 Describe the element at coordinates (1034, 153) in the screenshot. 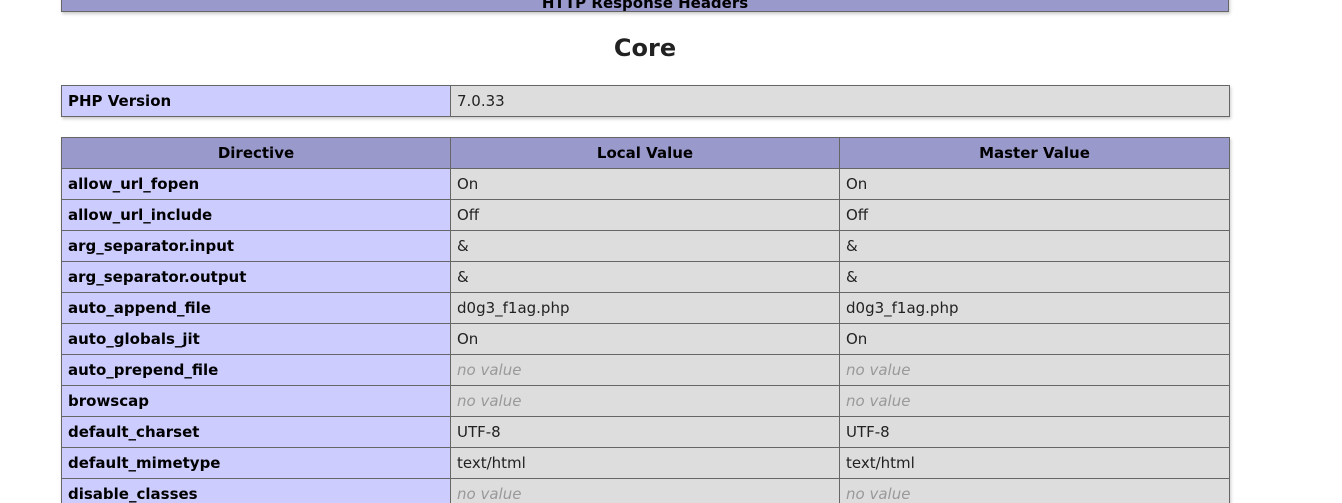

I see `column-header-master-value: Master Value` at that location.